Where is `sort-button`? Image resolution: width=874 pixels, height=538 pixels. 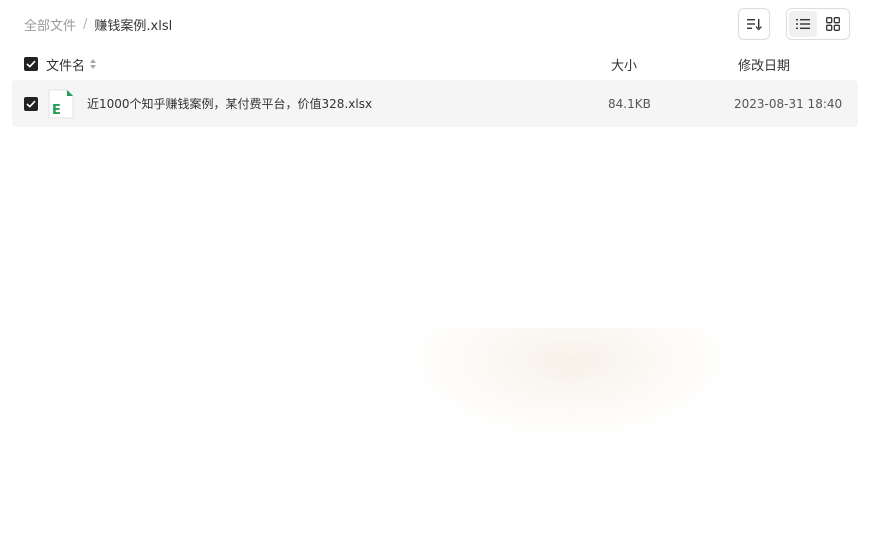 sort-button is located at coordinates (754, 24).